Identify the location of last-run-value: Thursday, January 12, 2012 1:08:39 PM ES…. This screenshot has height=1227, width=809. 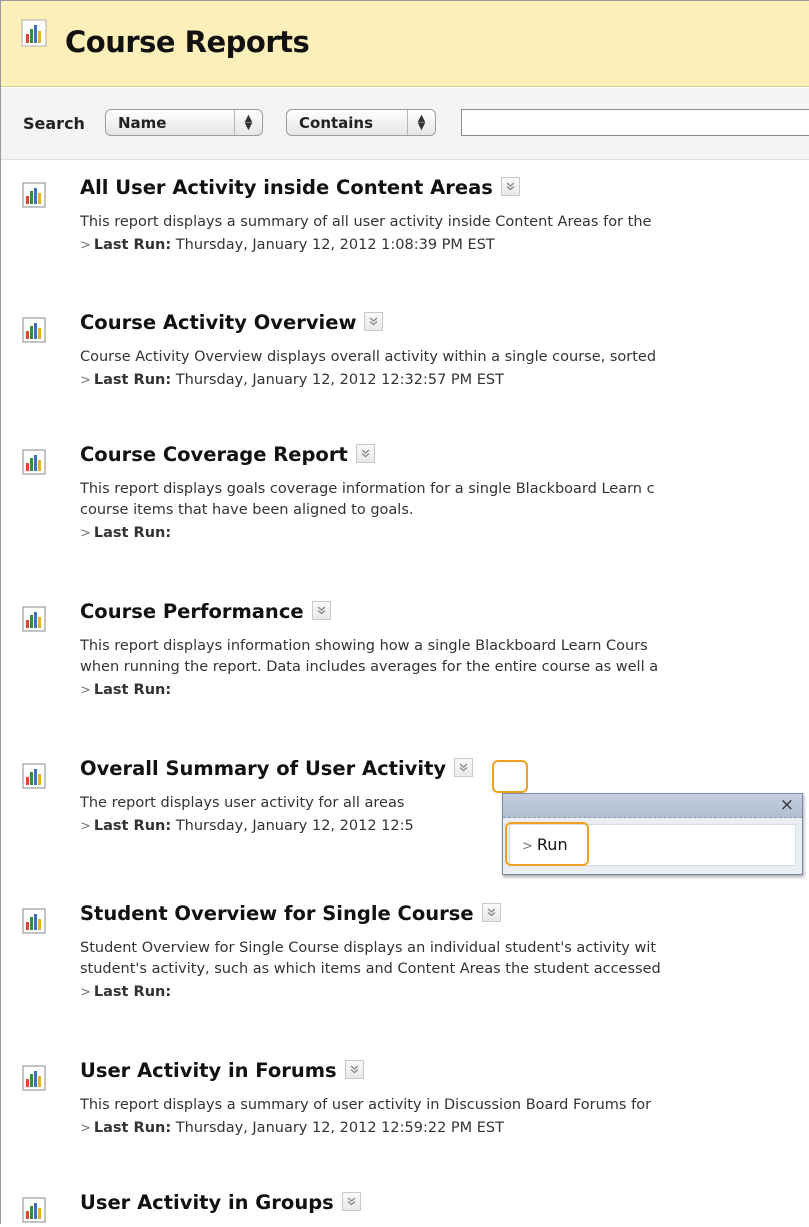
(335, 245).